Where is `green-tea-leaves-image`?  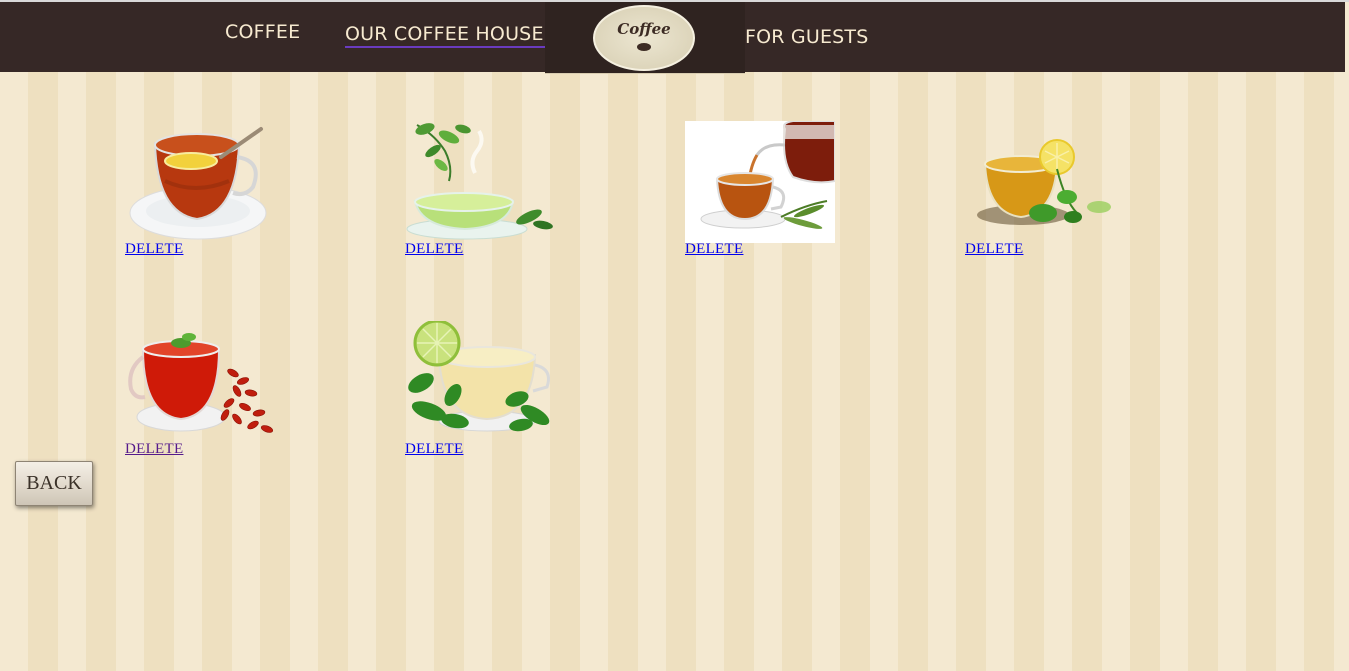 green-tea-leaves-image is located at coordinates (479, 181).